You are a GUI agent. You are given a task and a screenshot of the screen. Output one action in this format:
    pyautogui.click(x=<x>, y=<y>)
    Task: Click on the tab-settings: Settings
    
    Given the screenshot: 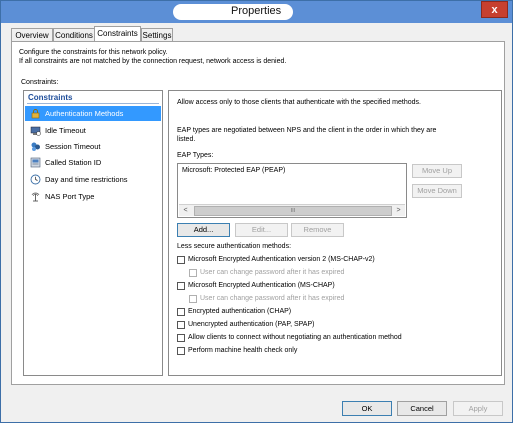 What is the action you would take?
    pyautogui.click(x=157, y=34)
    